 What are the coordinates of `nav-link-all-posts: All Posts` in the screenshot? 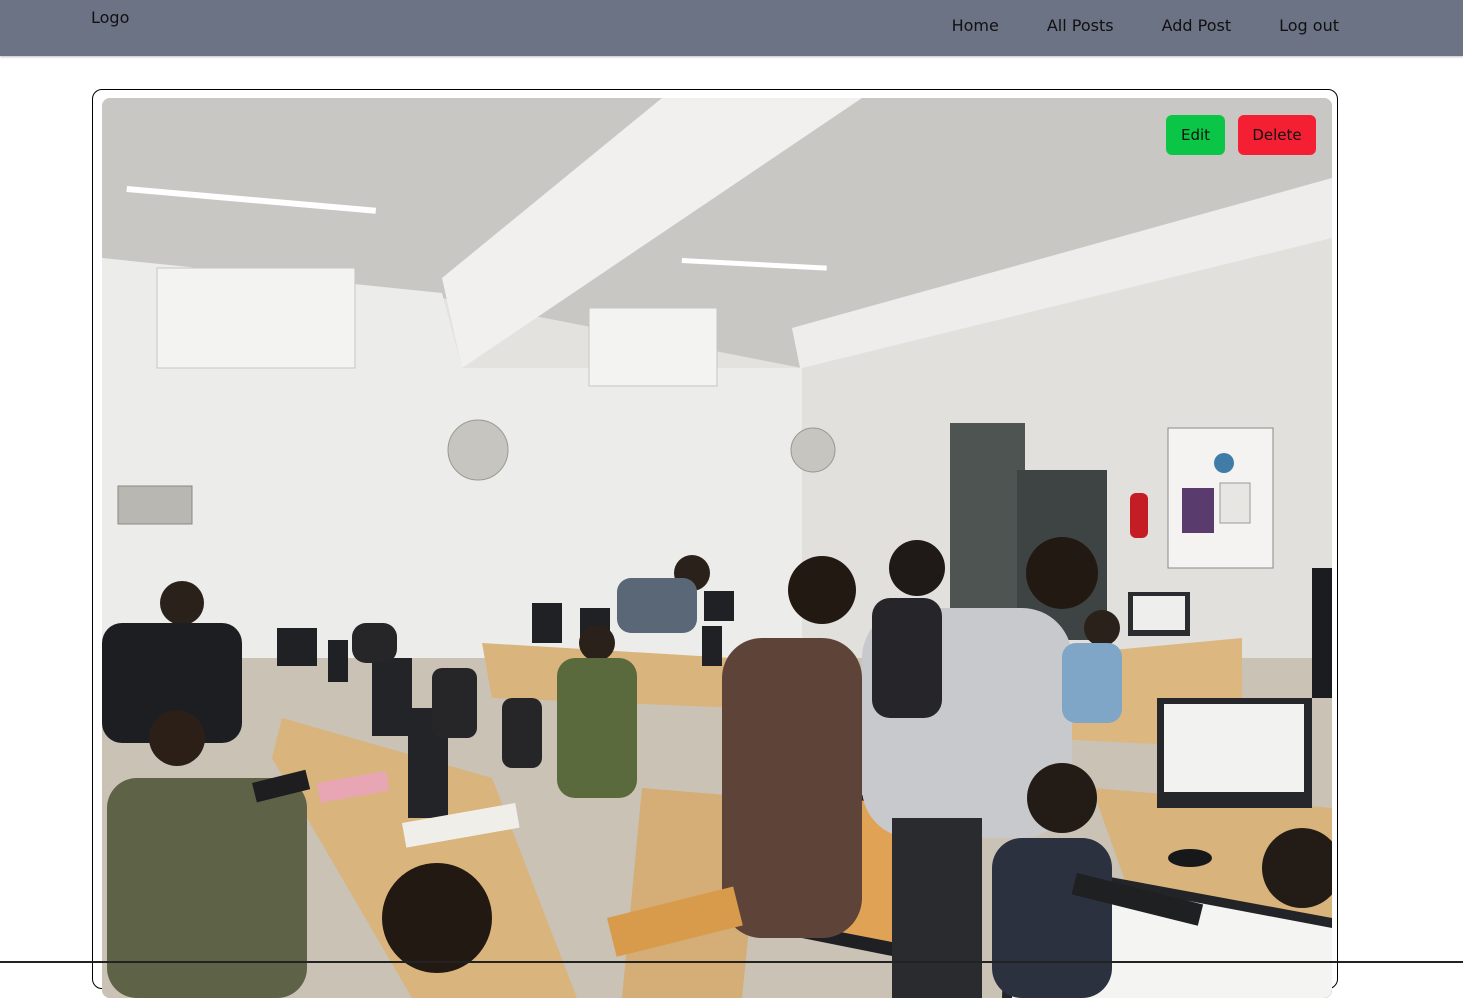 It's located at (1080, 25).